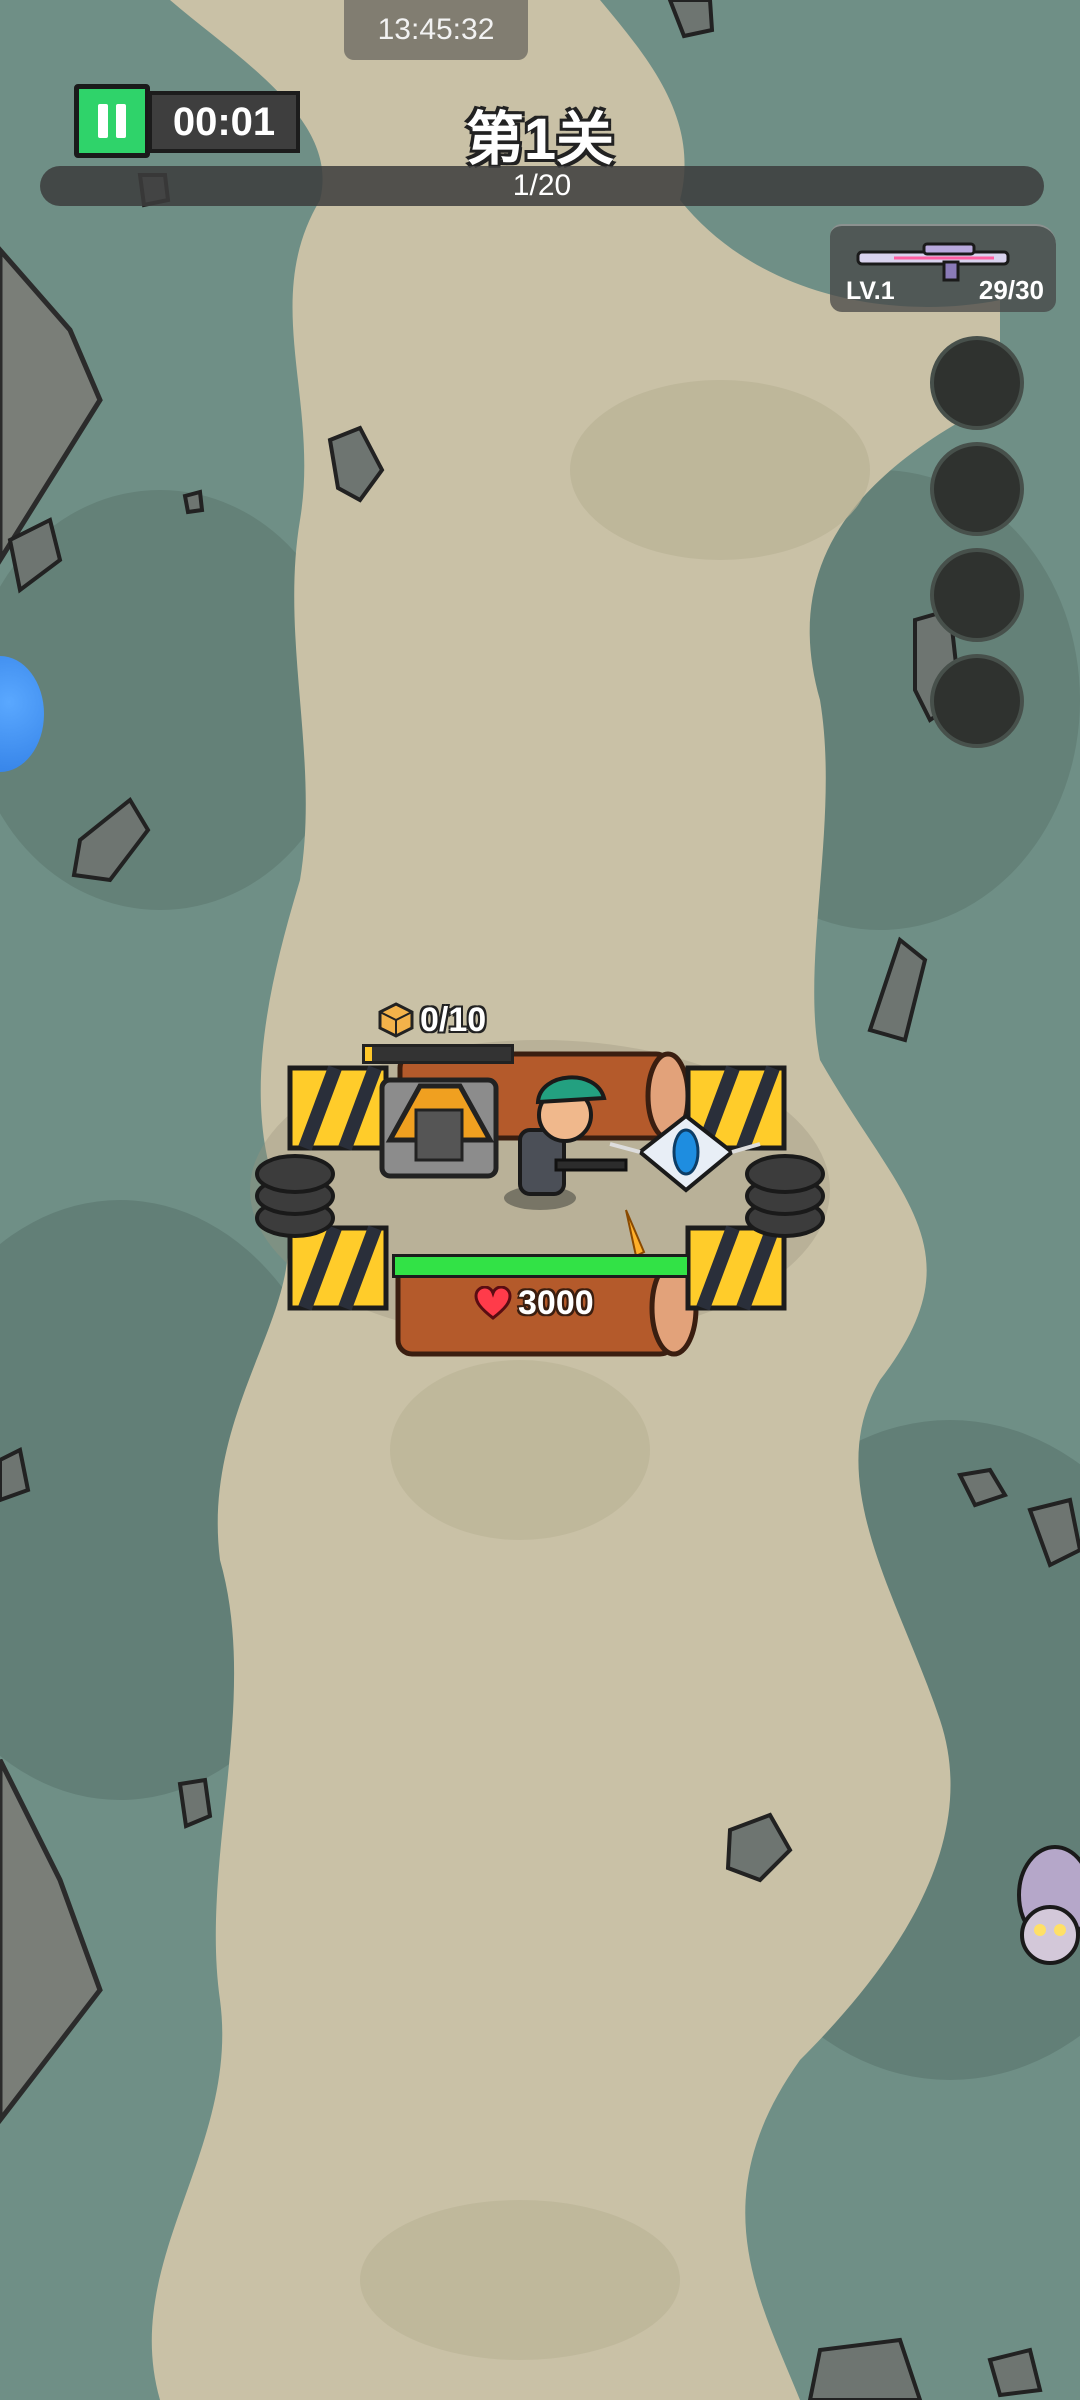 The image size is (1080, 2400). Describe the element at coordinates (943, 268) in the screenshot. I see `weapon-card: LV.1 29/30` at that location.